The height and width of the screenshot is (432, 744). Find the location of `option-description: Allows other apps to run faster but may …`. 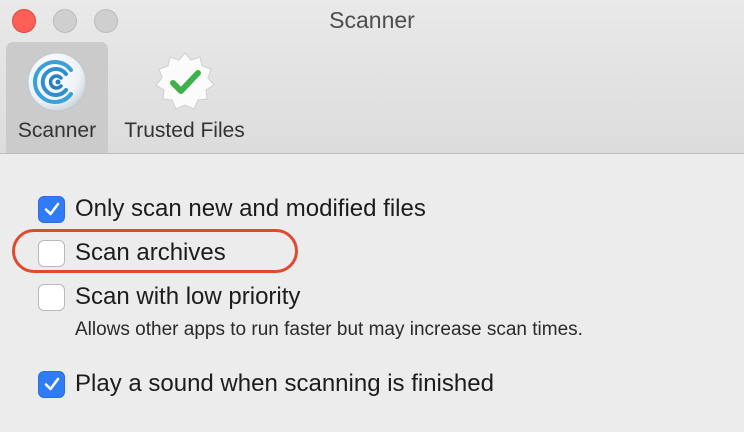

option-description: Allows other apps to run faster but may … is located at coordinates (329, 329).